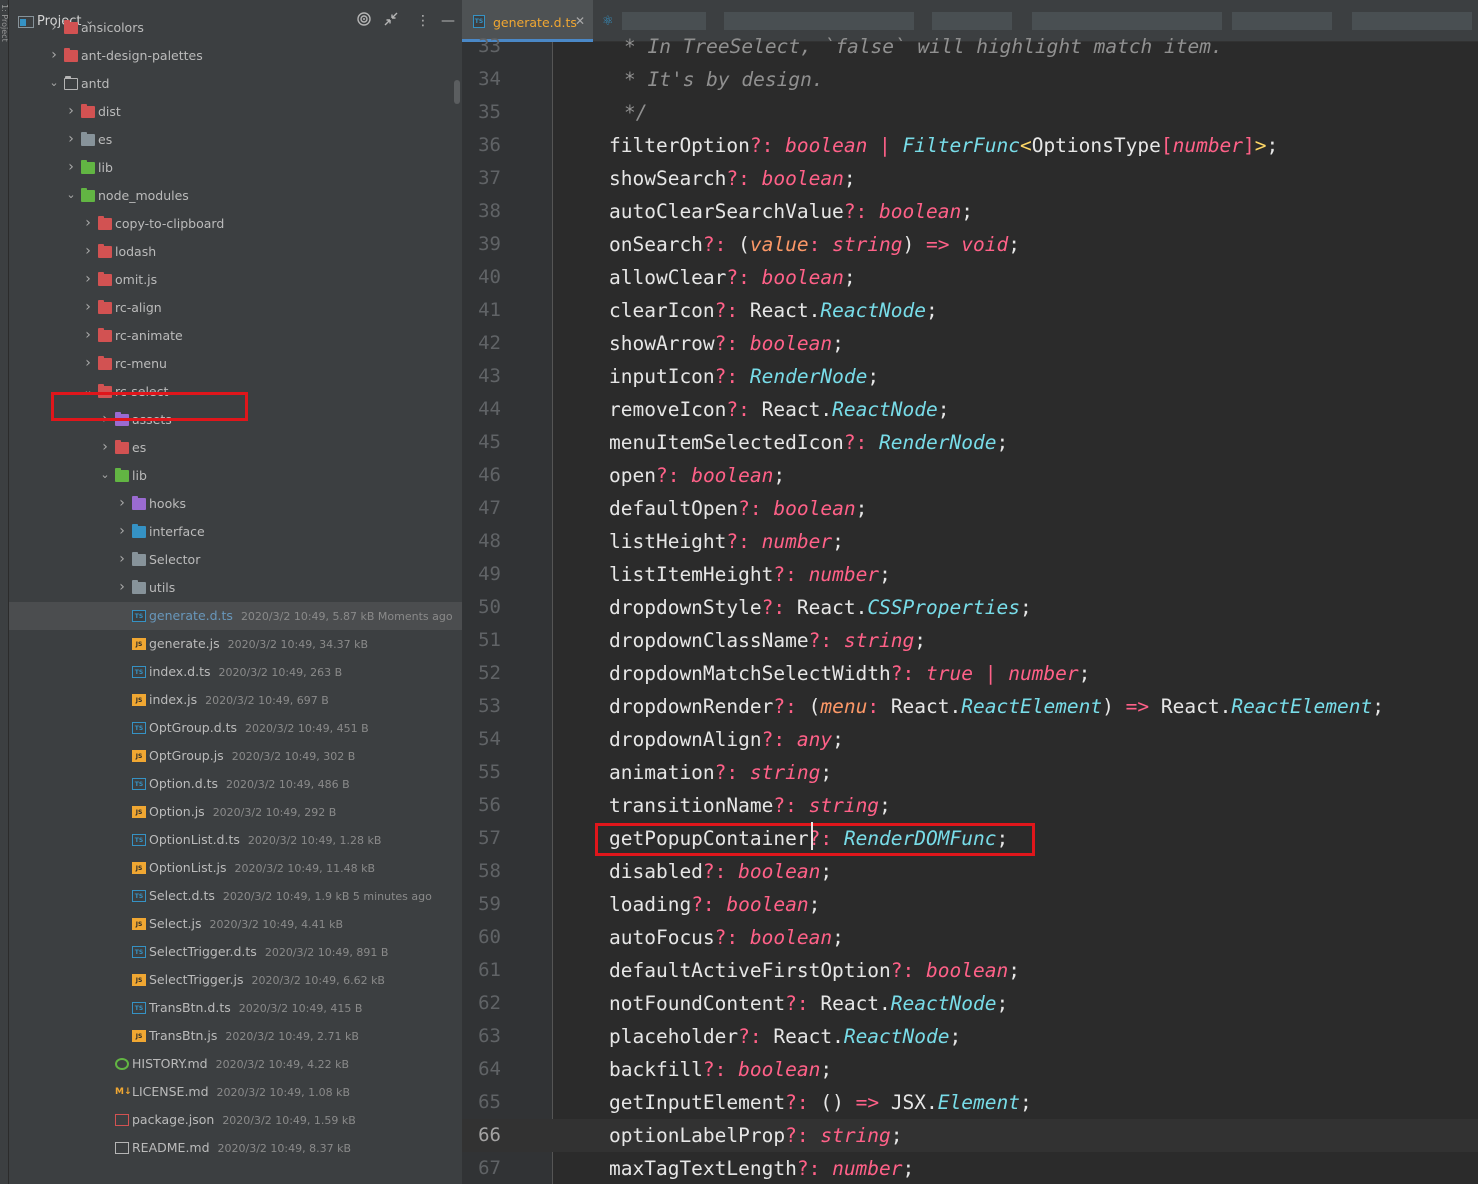  What do you see at coordinates (235, 700) in the screenshot?
I see `tree-file: JS index.js 2020/3/2 10:49, 697 B` at bounding box center [235, 700].